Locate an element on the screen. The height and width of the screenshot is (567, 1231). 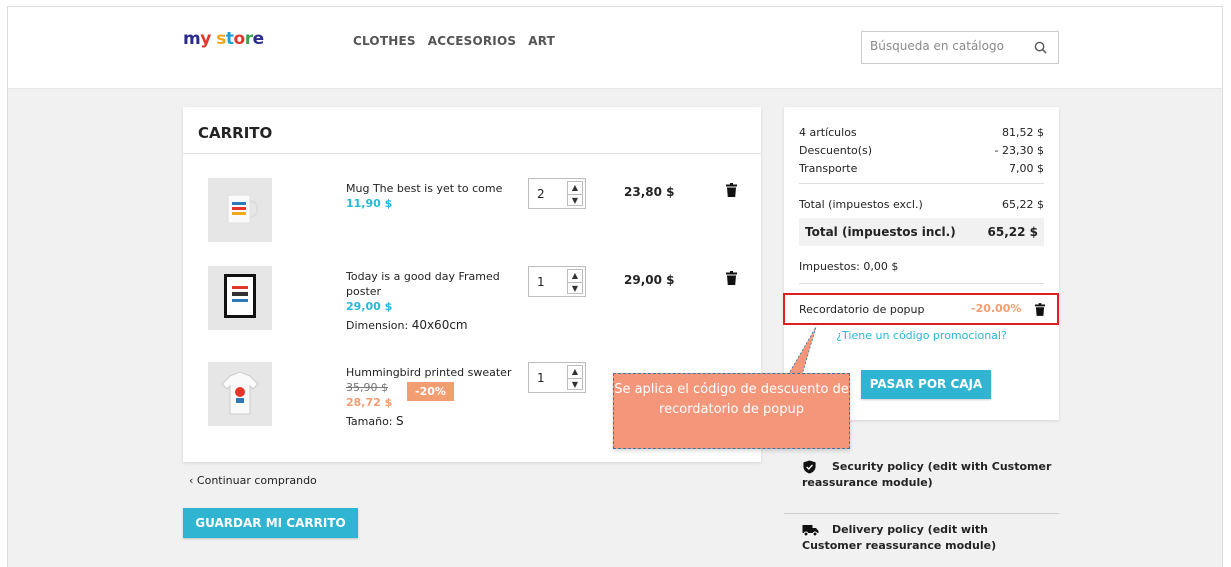
store-logo: my store is located at coordinates (223, 39).